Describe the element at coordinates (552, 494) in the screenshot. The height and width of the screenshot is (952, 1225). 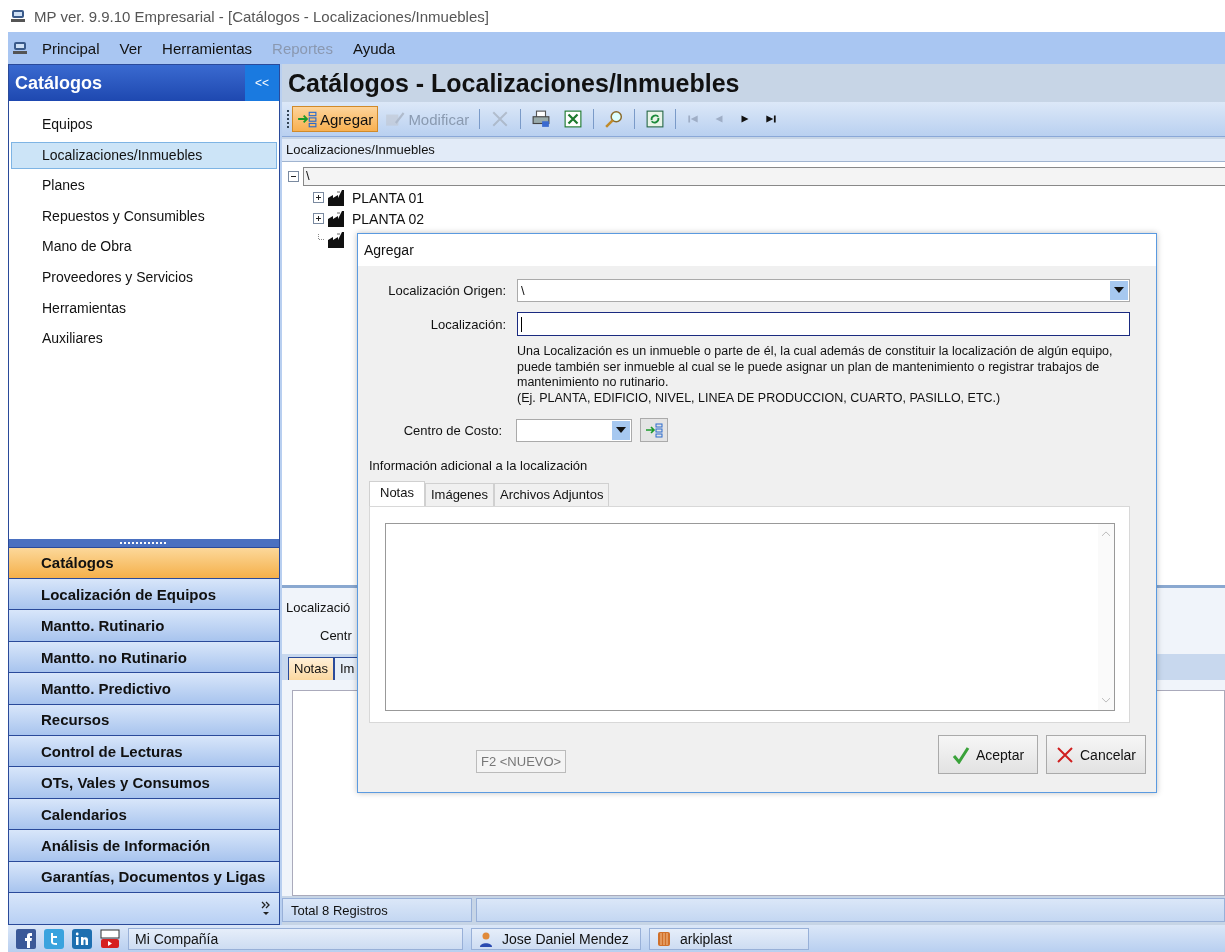
I see `tab: Archivos Adjuntos` at that location.